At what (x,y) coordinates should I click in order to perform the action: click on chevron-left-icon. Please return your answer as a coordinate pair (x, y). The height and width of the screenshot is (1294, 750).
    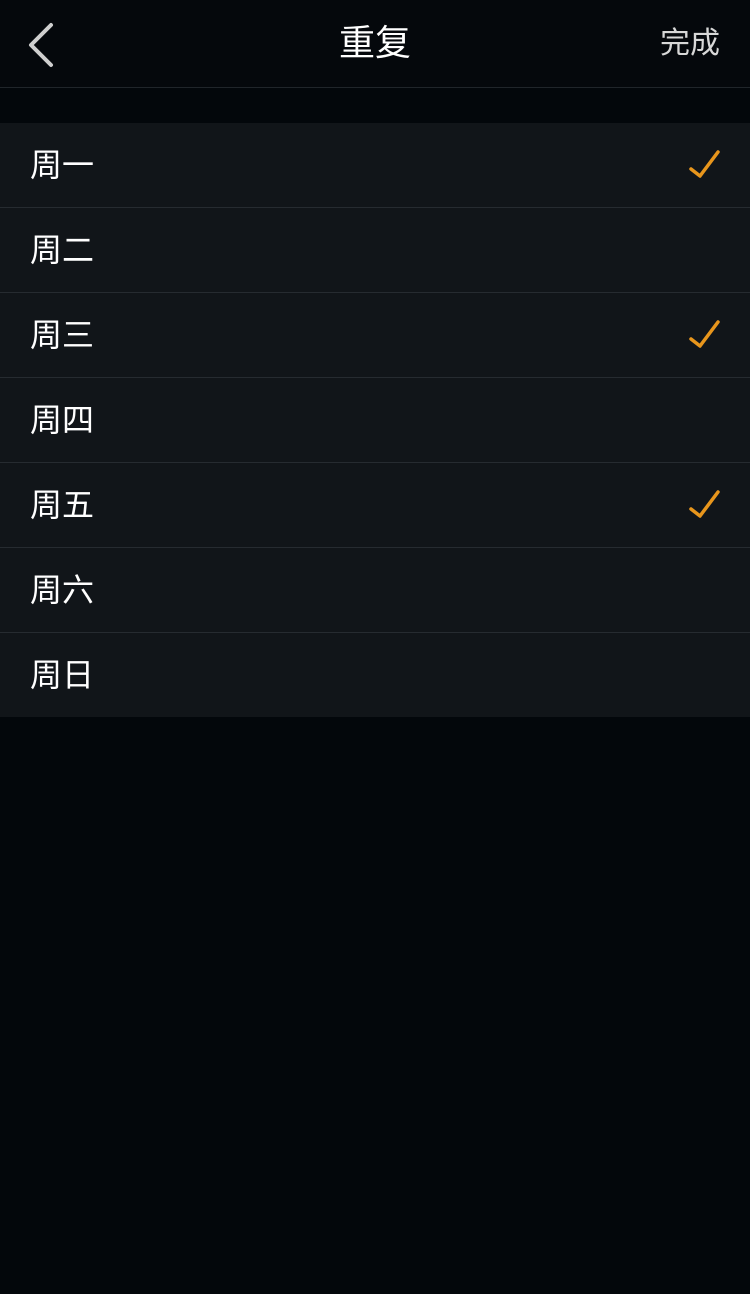
    Looking at the image, I should click on (41, 45).